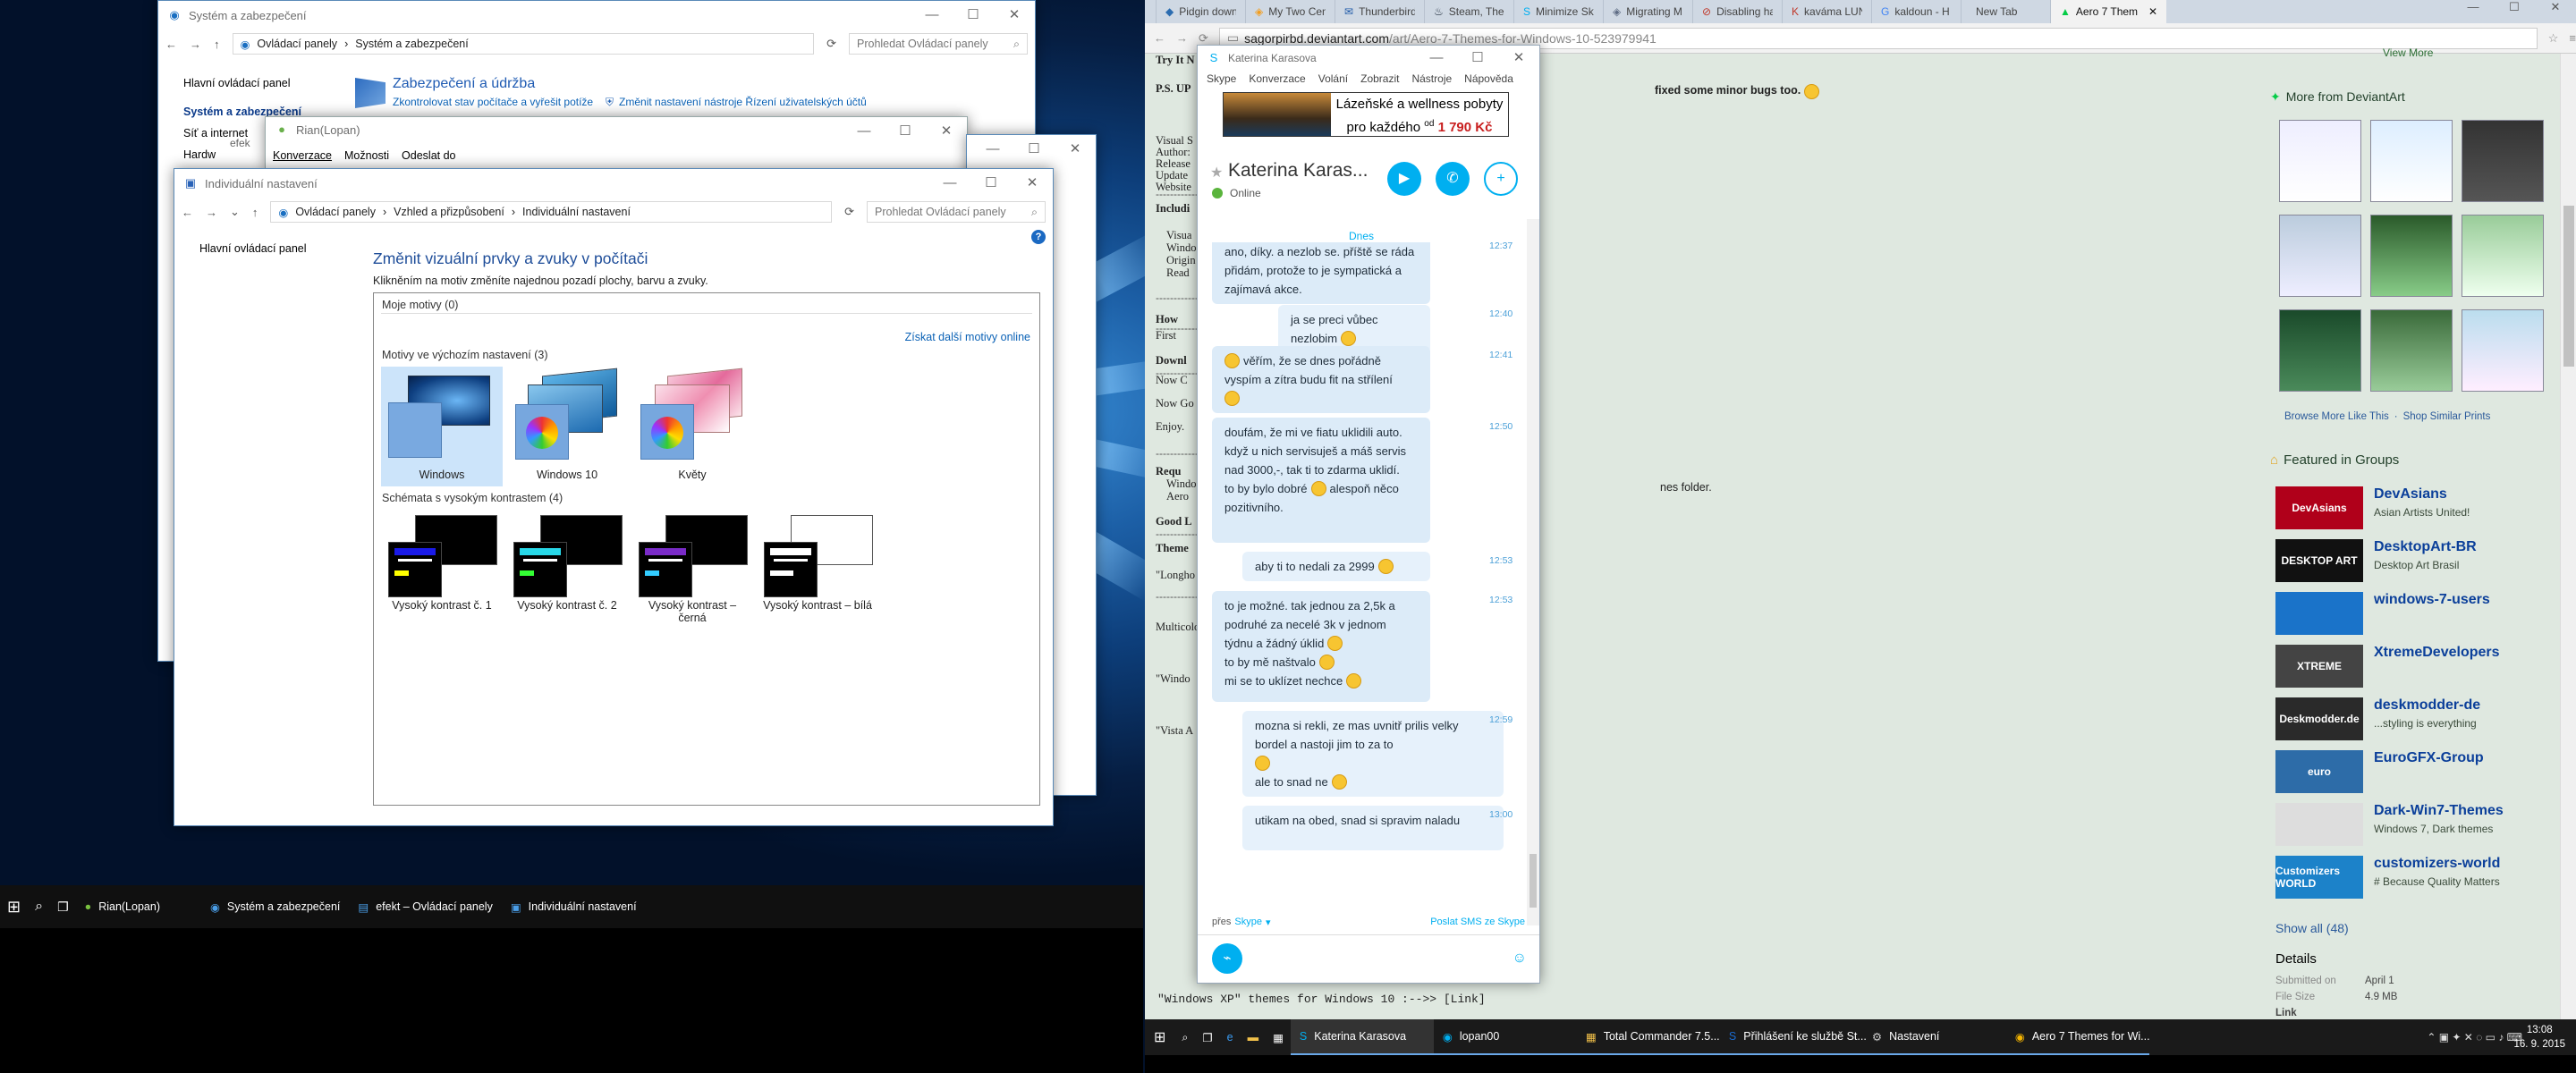  What do you see at coordinates (240, 143) in the screenshot?
I see `pidgin-sub-tab: efek` at bounding box center [240, 143].